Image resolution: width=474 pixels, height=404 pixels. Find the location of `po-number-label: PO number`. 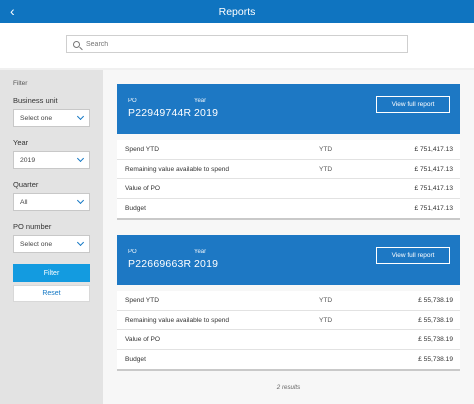

po-number-label: PO number is located at coordinates (32, 226).